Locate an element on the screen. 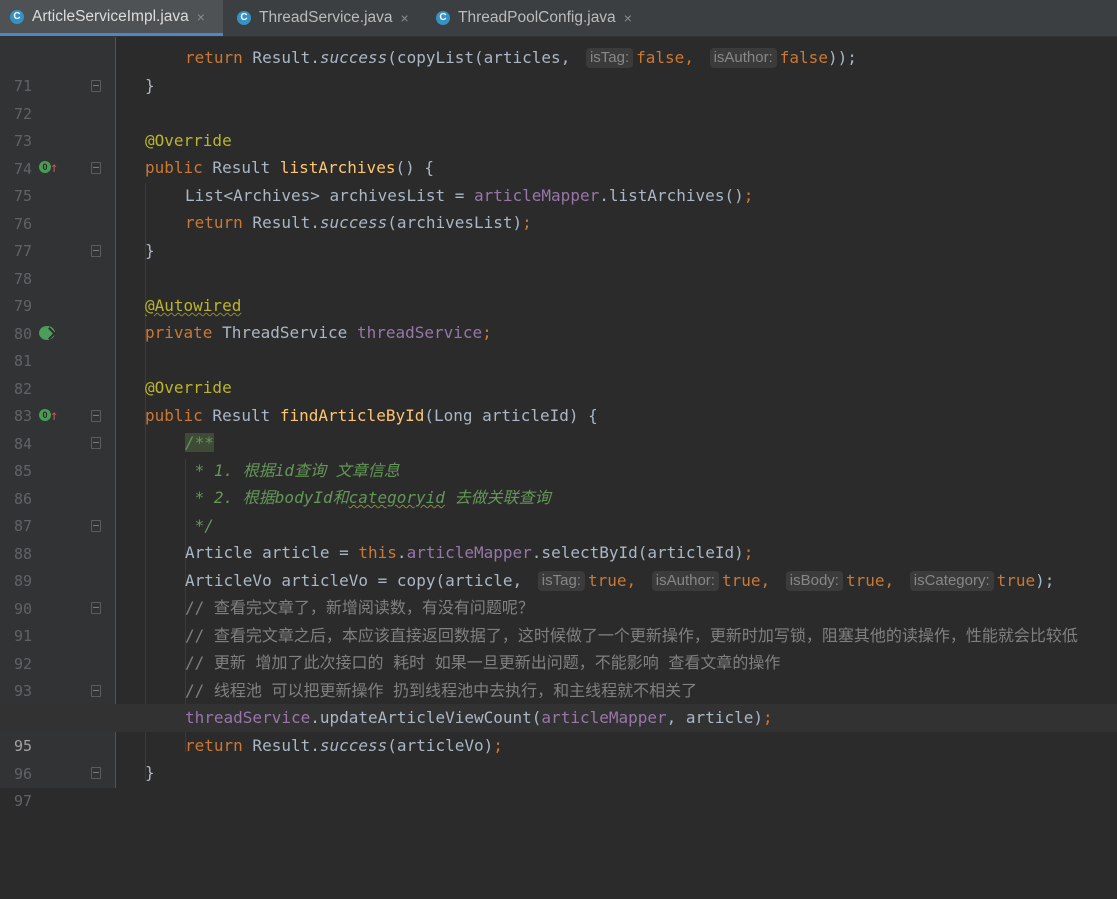 This screenshot has height=899, width=1117. tab-label: ThreadService.java is located at coordinates (326, 17).